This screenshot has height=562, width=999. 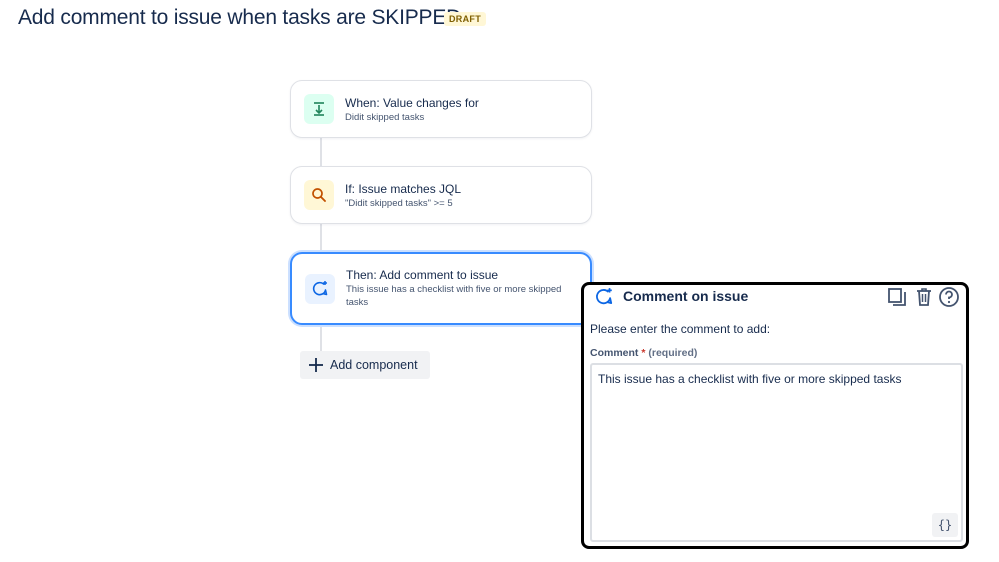 I want to click on panel-description: Please enter the comment to add:, so click(x=680, y=329).